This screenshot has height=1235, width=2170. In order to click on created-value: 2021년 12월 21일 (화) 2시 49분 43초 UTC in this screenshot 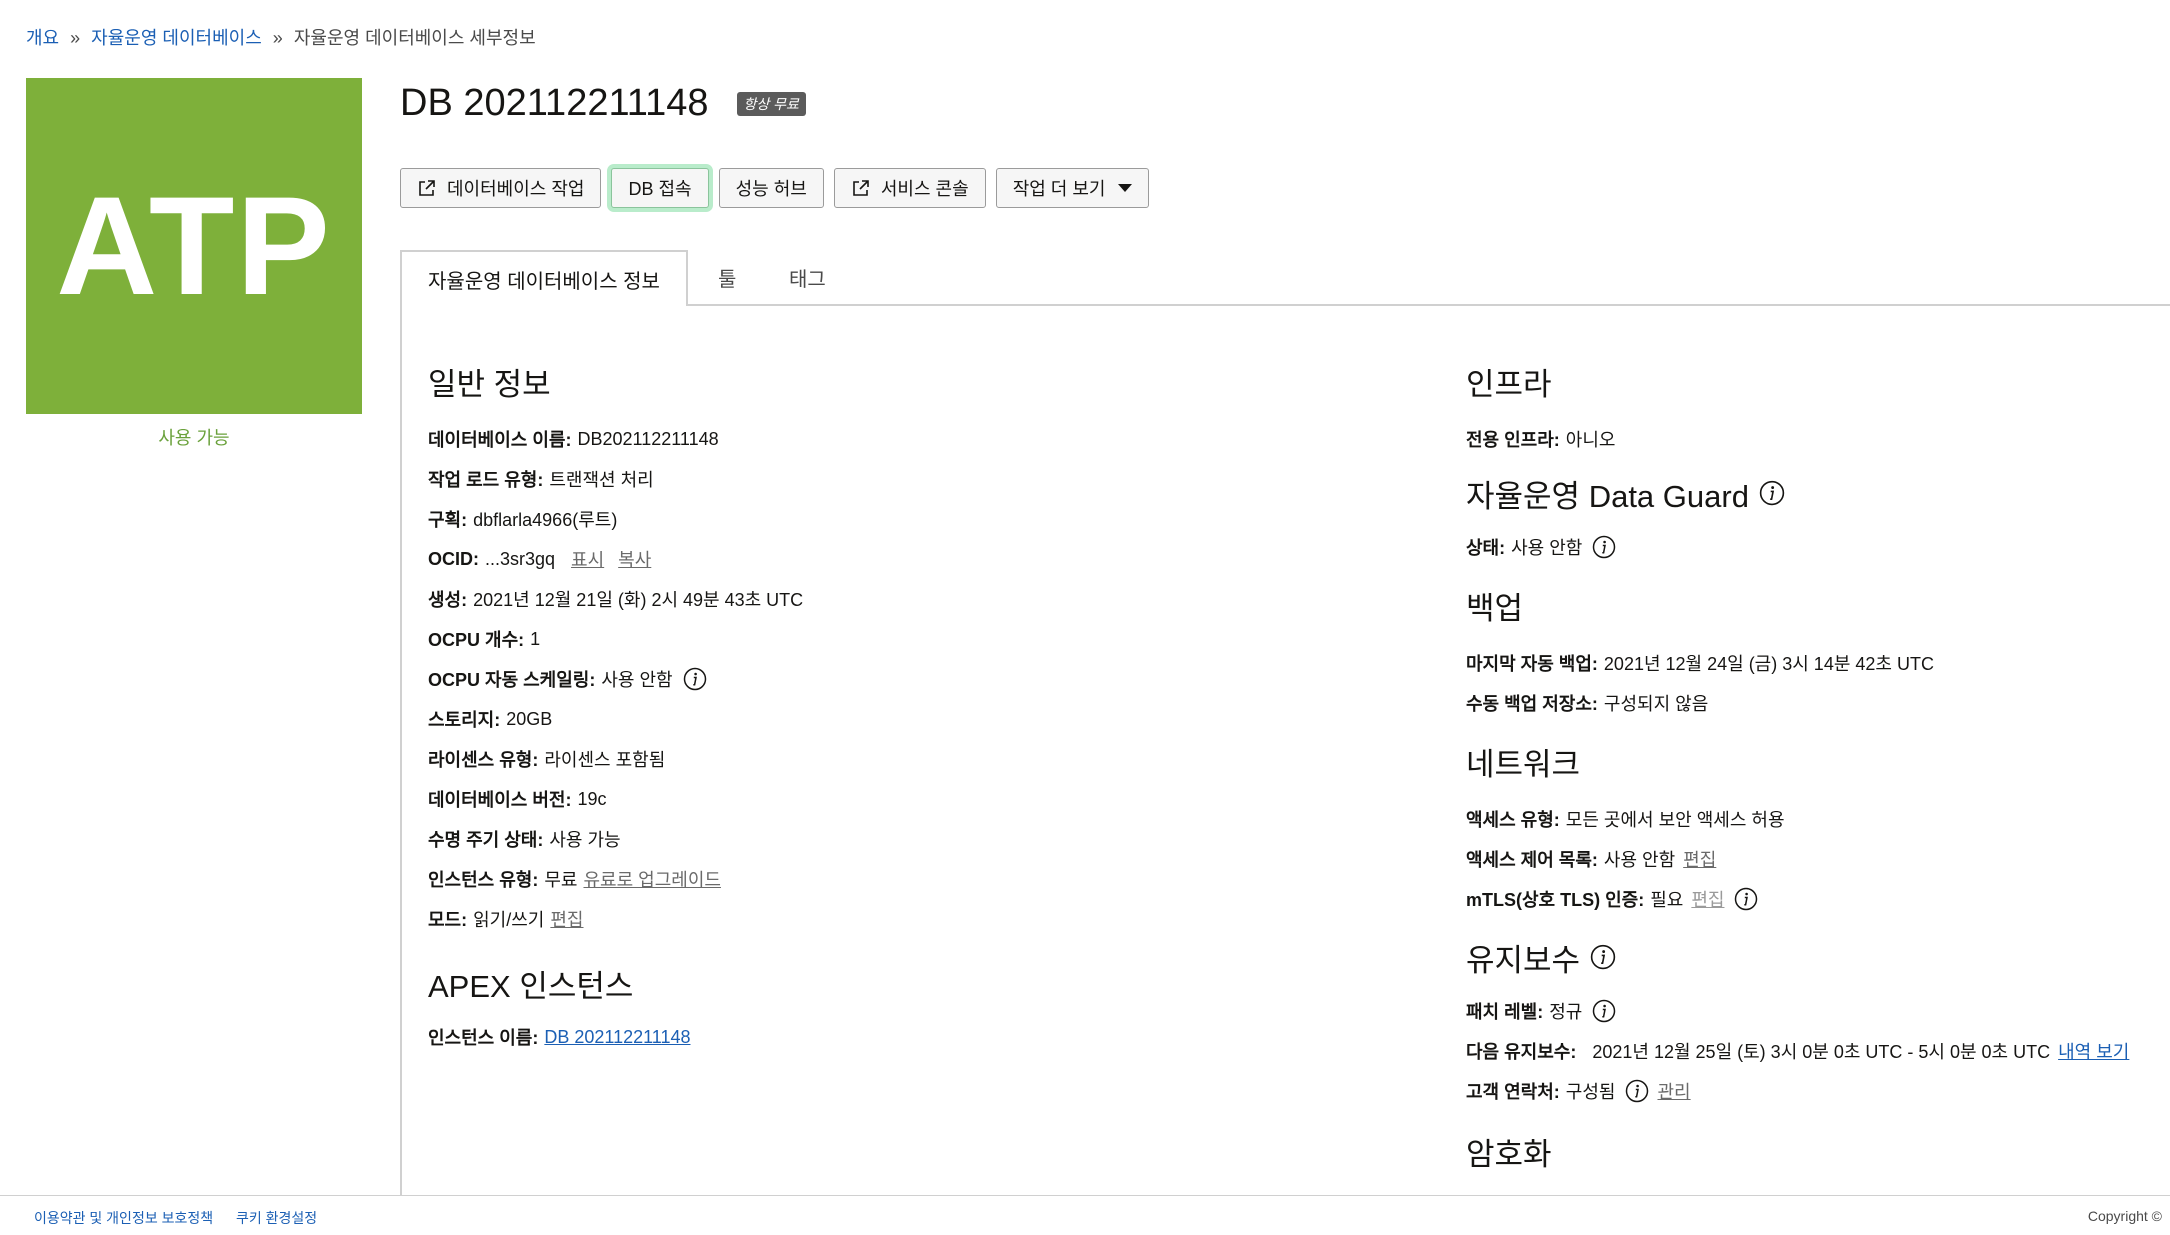, I will do `click(638, 600)`.